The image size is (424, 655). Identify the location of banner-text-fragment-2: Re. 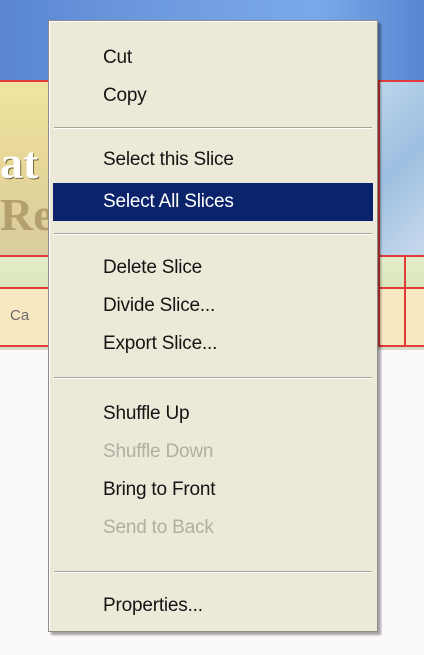
(27, 214).